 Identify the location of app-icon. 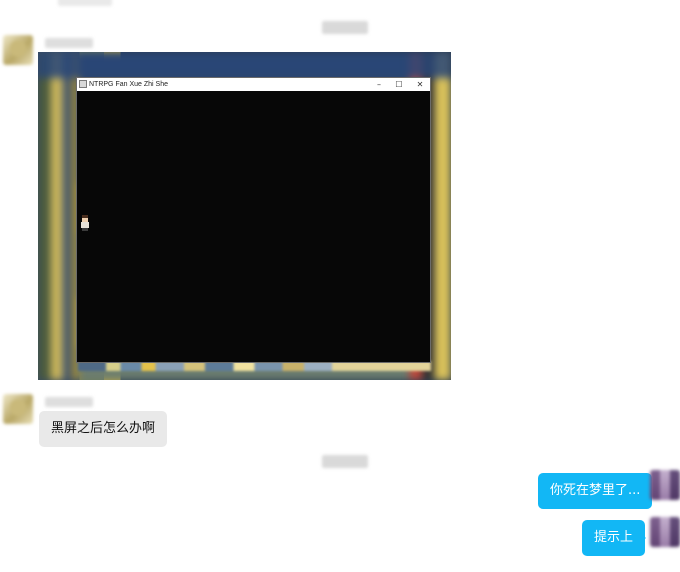
(83, 84).